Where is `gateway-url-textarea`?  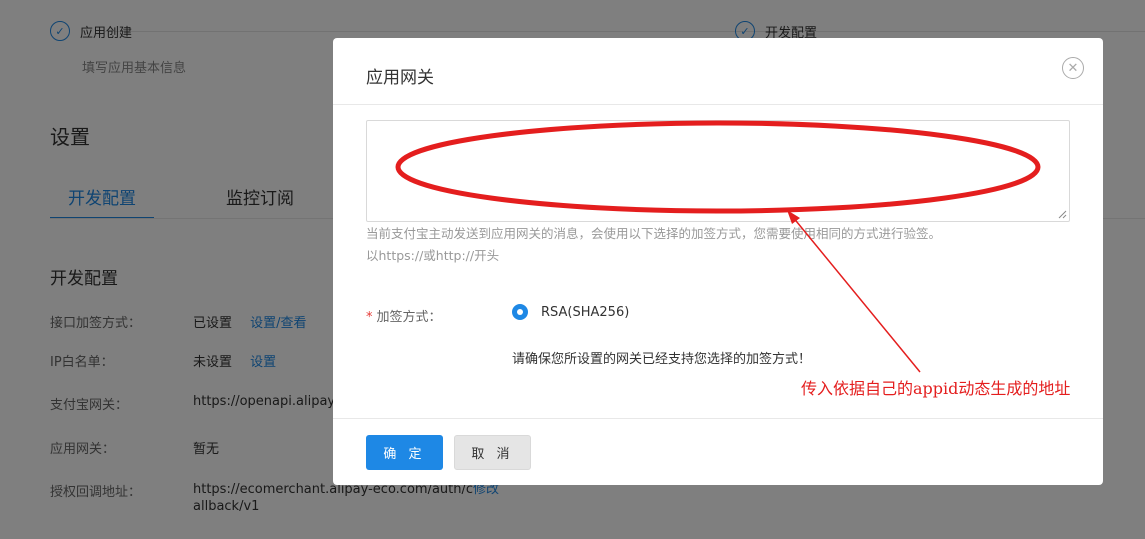
gateway-url-textarea is located at coordinates (718, 171).